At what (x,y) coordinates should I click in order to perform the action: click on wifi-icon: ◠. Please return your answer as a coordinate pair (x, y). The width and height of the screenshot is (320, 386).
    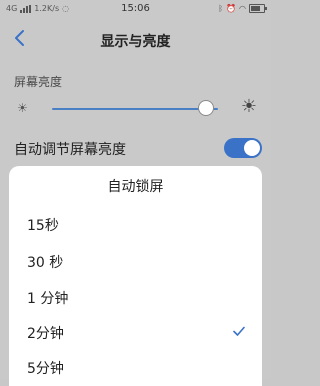
    Looking at the image, I should click on (242, 8).